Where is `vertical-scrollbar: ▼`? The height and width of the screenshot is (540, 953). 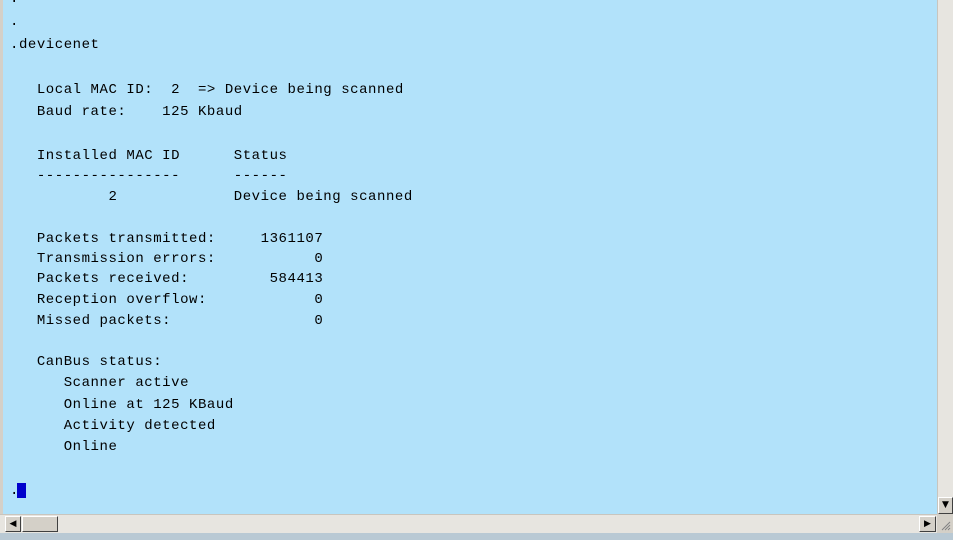 vertical-scrollbar: ▼ is located at coordinates (945, 257).